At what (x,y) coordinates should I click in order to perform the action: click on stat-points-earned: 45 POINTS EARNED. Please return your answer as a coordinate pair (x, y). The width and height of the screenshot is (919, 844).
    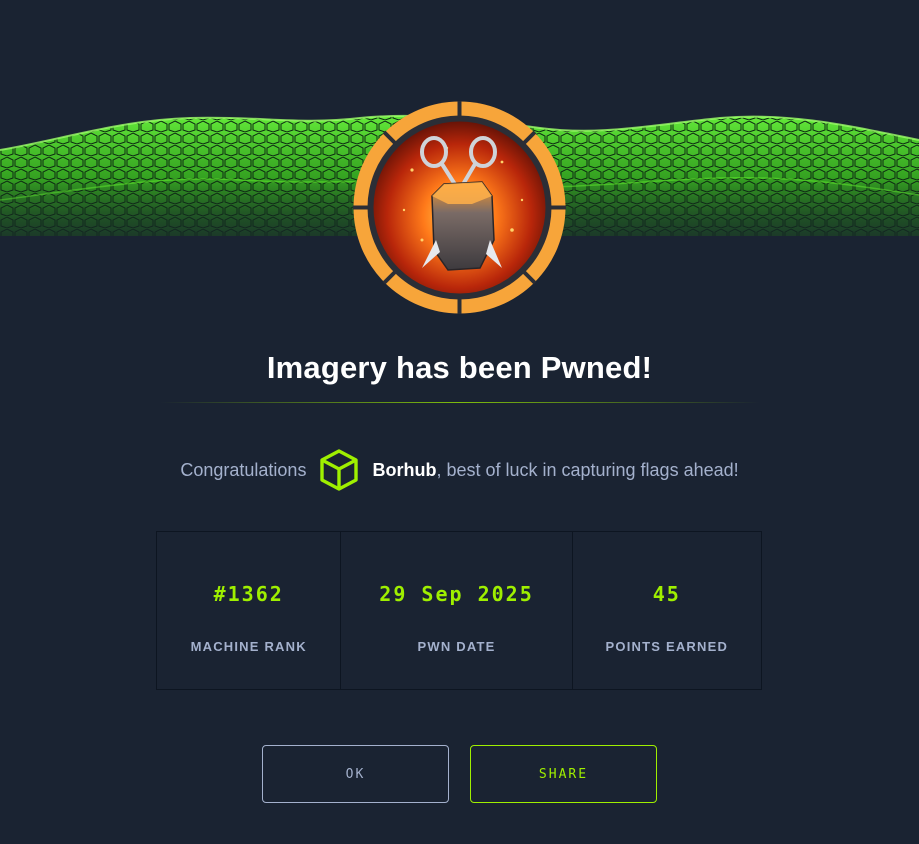
    Looking at the image, I should click on (667, 610).